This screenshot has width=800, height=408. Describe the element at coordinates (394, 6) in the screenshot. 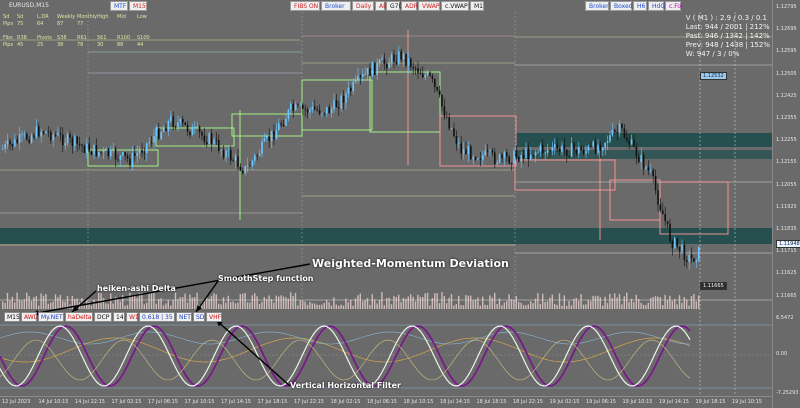

I see `toolbar-button-g70: G70` at that location.